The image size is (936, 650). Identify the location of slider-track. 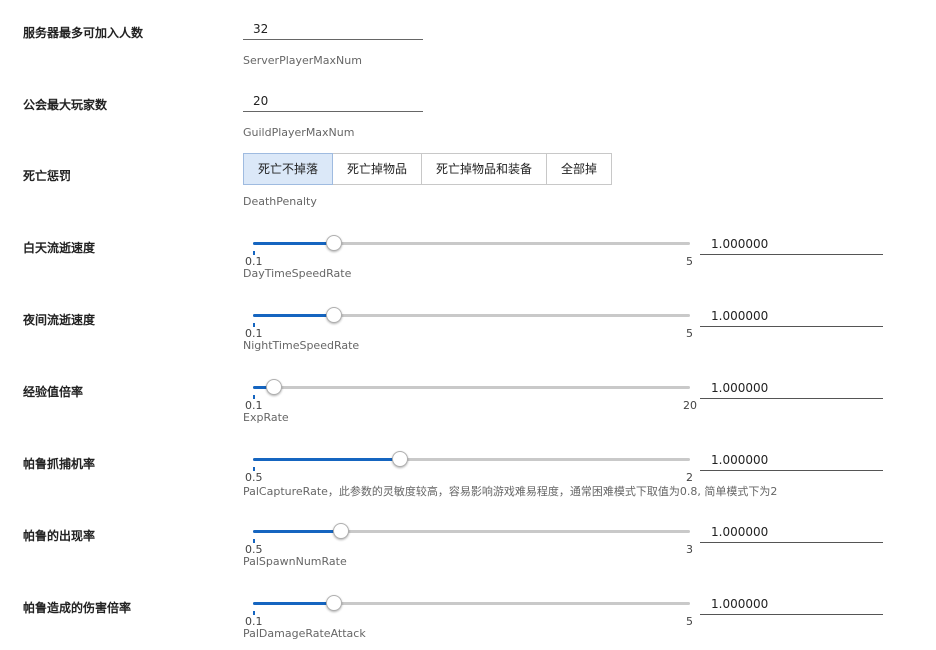
(471, 387).